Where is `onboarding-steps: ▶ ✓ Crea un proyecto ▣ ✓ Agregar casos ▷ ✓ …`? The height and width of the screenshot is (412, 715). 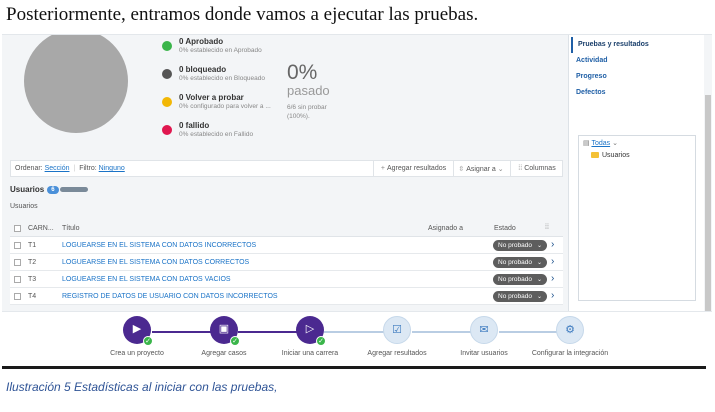
onboarding-steps: ▶ ✓ Crea un proyecto ▣ ✓ Agregar casos ▷ ✓ … is located at coordinates (357, 338).